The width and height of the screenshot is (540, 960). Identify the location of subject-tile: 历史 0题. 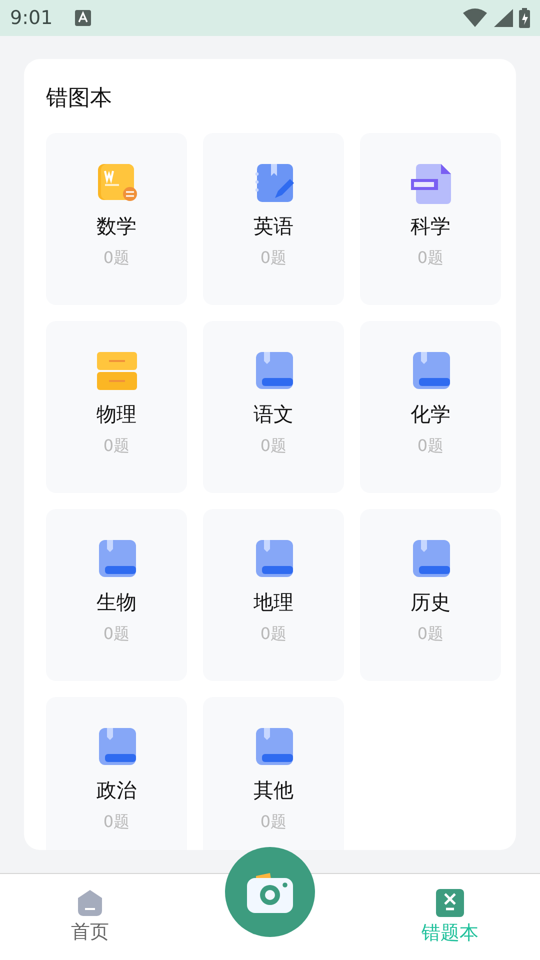
(430, 595).